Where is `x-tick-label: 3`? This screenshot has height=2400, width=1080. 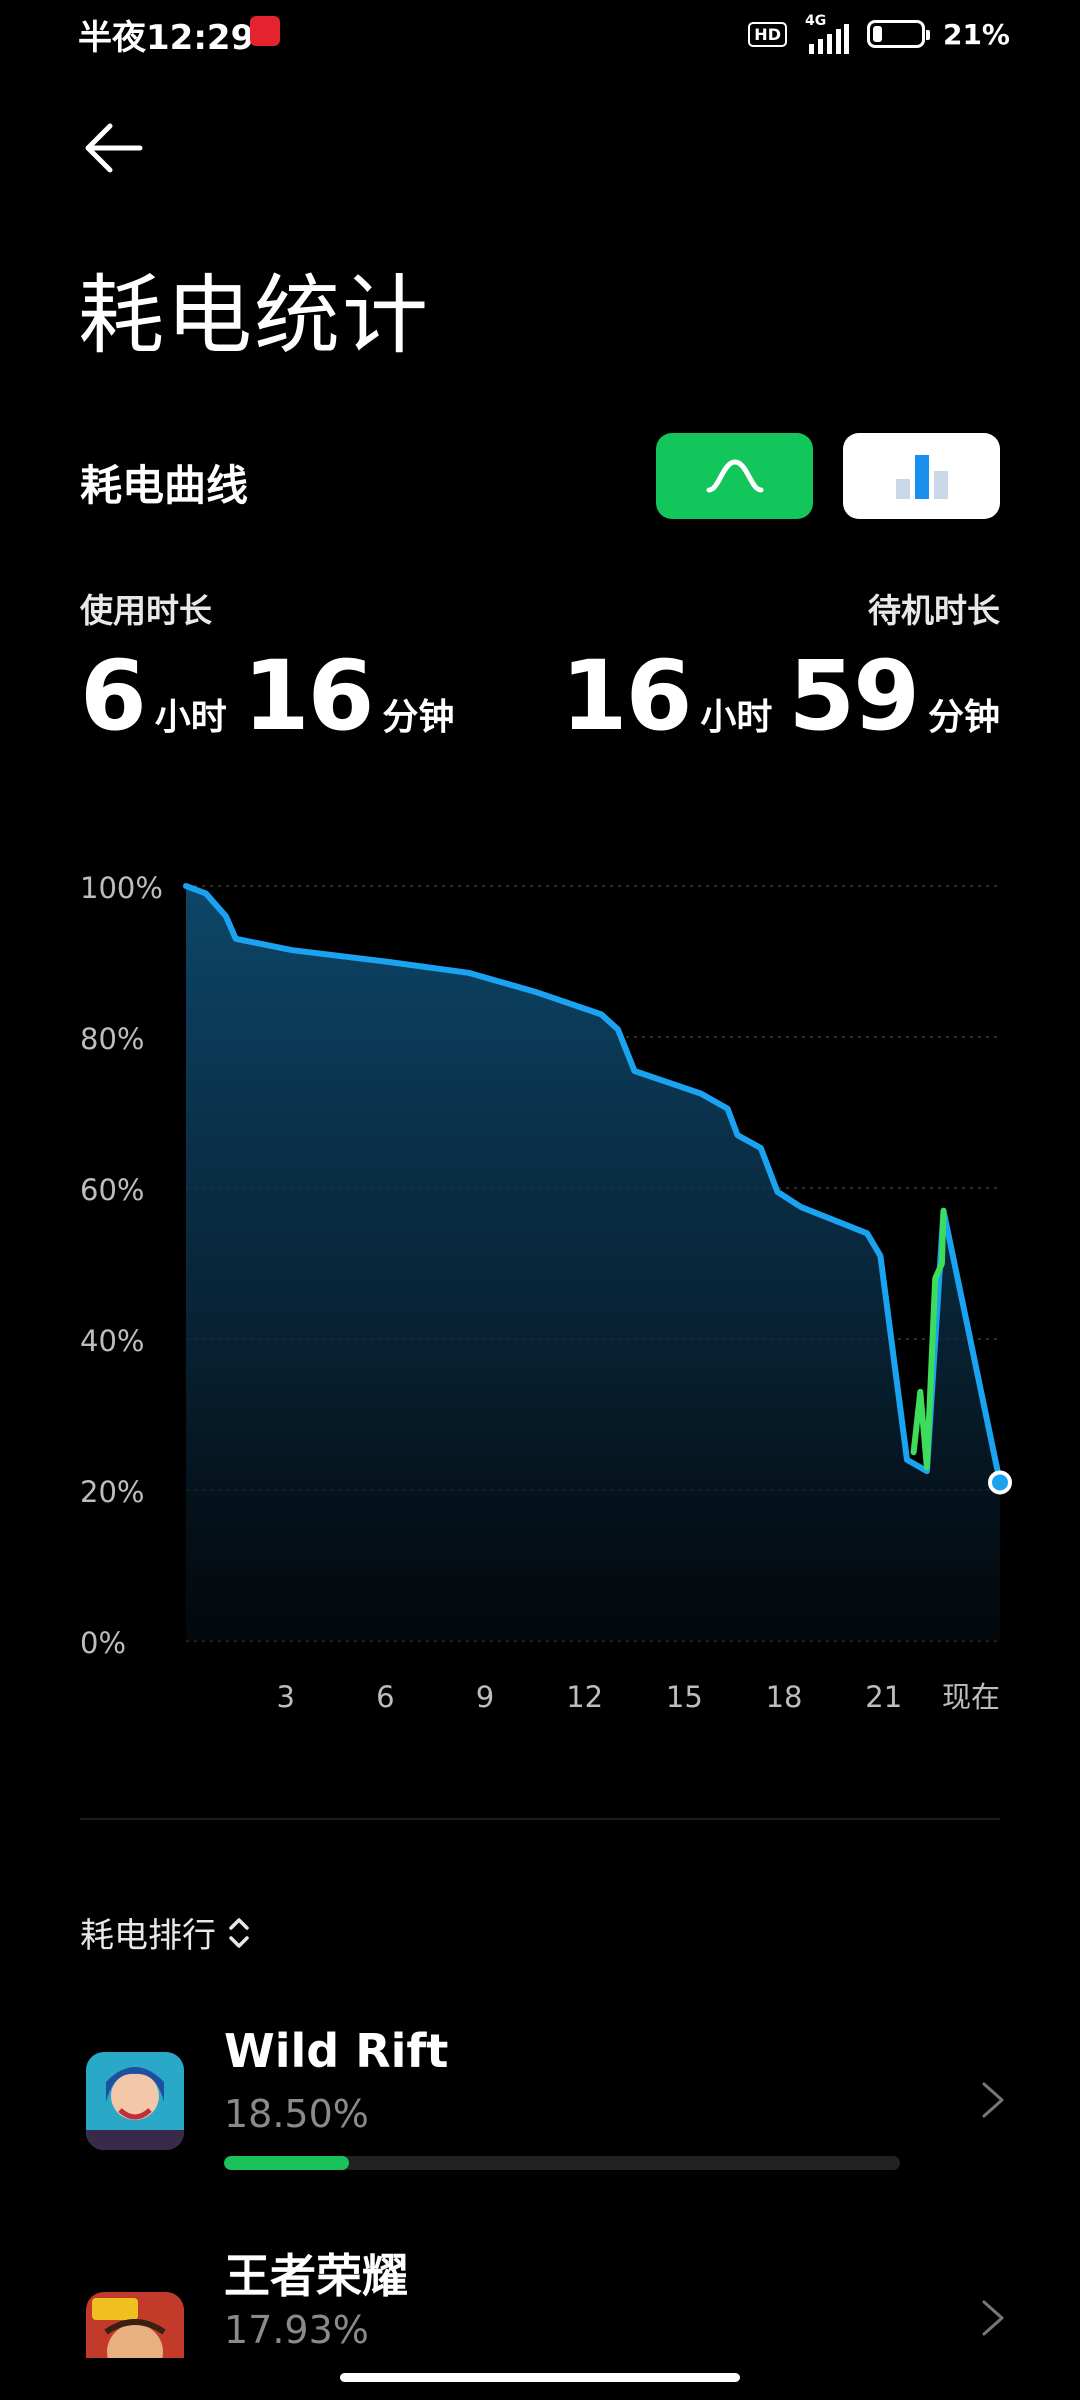
x-tick-label: 3 is located at coordinates (285, 1697).